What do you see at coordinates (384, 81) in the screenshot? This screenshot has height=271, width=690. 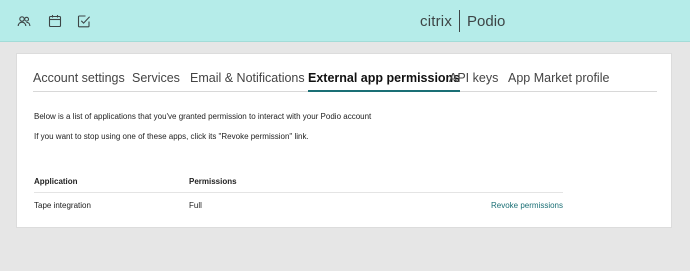 I see `tab-external-app-permissions: External app permissions` at bounding box center [384, 81].